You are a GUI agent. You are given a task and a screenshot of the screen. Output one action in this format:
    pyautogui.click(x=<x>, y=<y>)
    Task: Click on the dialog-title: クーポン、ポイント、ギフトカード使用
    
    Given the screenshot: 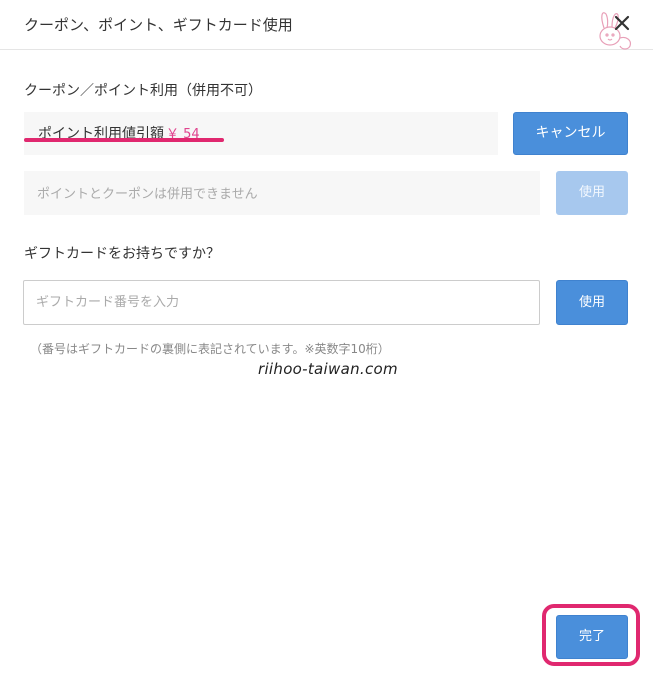 What is the action you would take?
    pyautogui.click(x=158, y=25)
    